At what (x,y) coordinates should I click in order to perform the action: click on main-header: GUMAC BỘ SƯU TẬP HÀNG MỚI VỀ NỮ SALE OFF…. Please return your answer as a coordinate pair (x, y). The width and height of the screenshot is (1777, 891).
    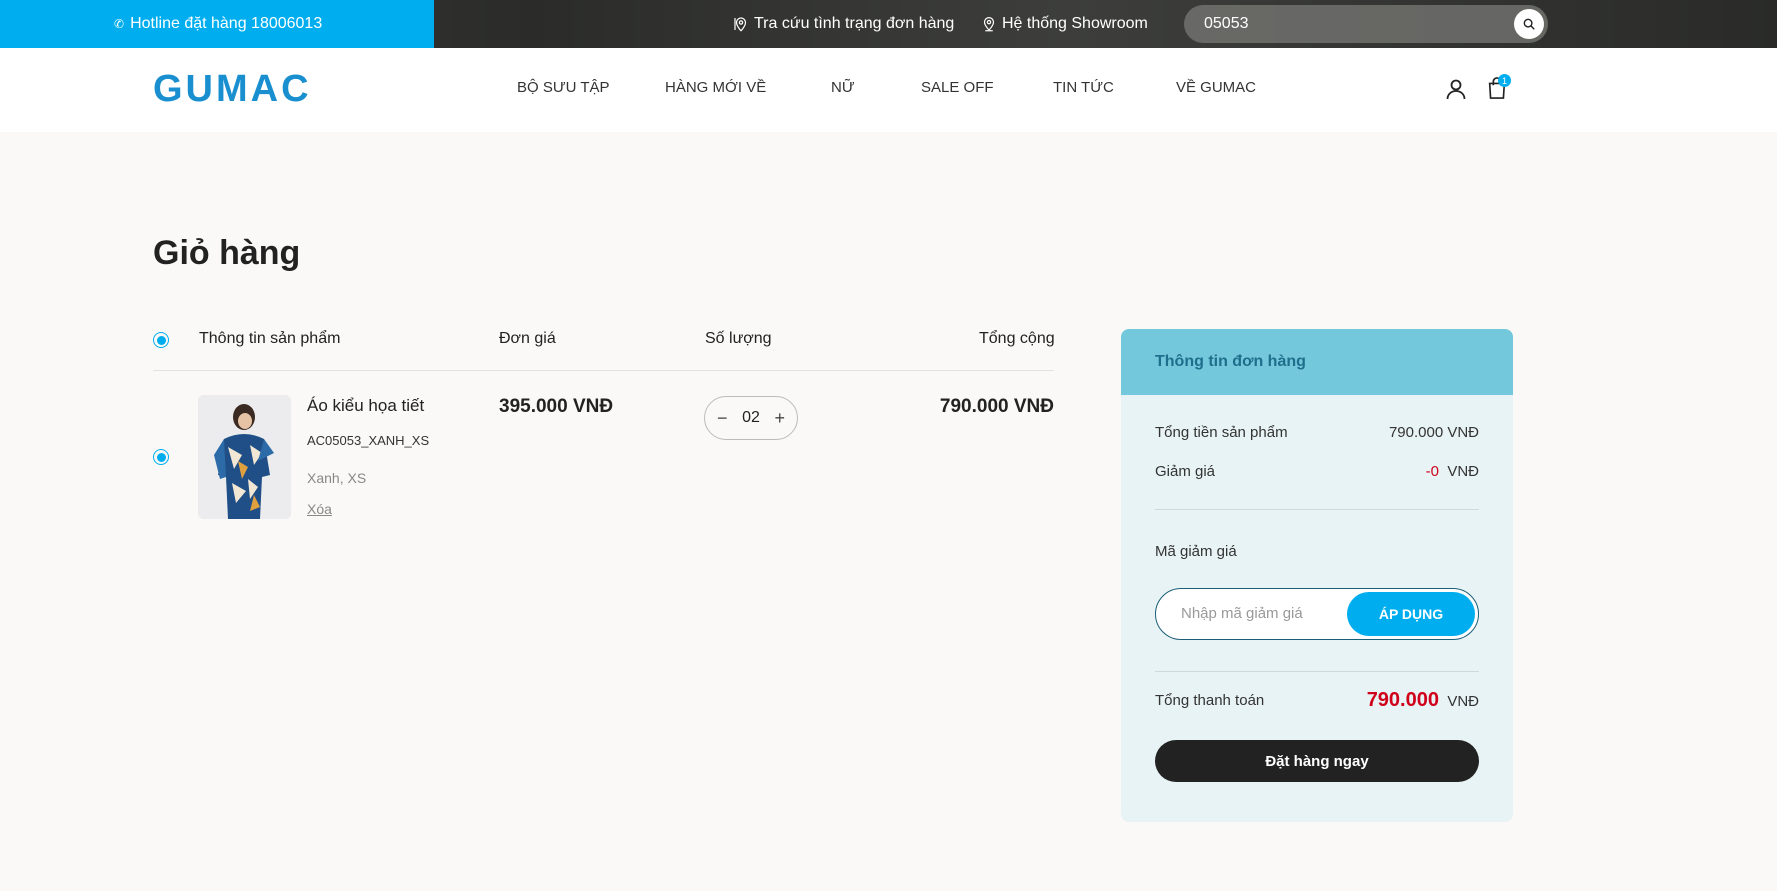
    Looking at the image, I should click on (888, 90).